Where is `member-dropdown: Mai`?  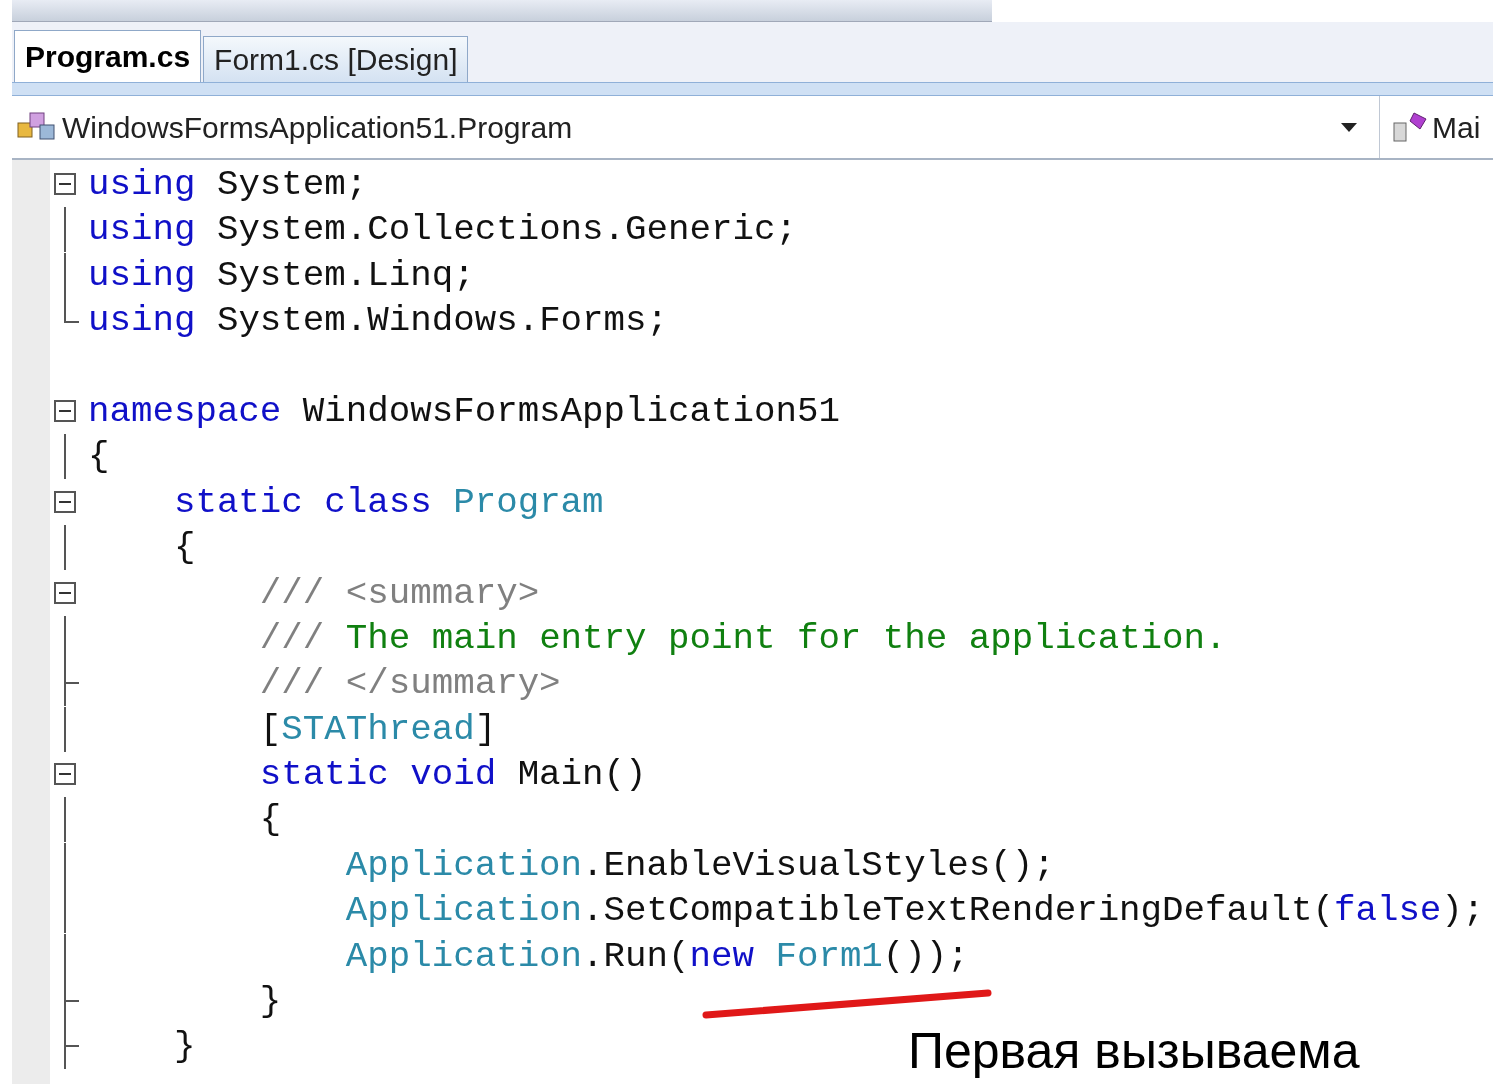 member-dropdown: Mai is located at coordinates (1436, 127).